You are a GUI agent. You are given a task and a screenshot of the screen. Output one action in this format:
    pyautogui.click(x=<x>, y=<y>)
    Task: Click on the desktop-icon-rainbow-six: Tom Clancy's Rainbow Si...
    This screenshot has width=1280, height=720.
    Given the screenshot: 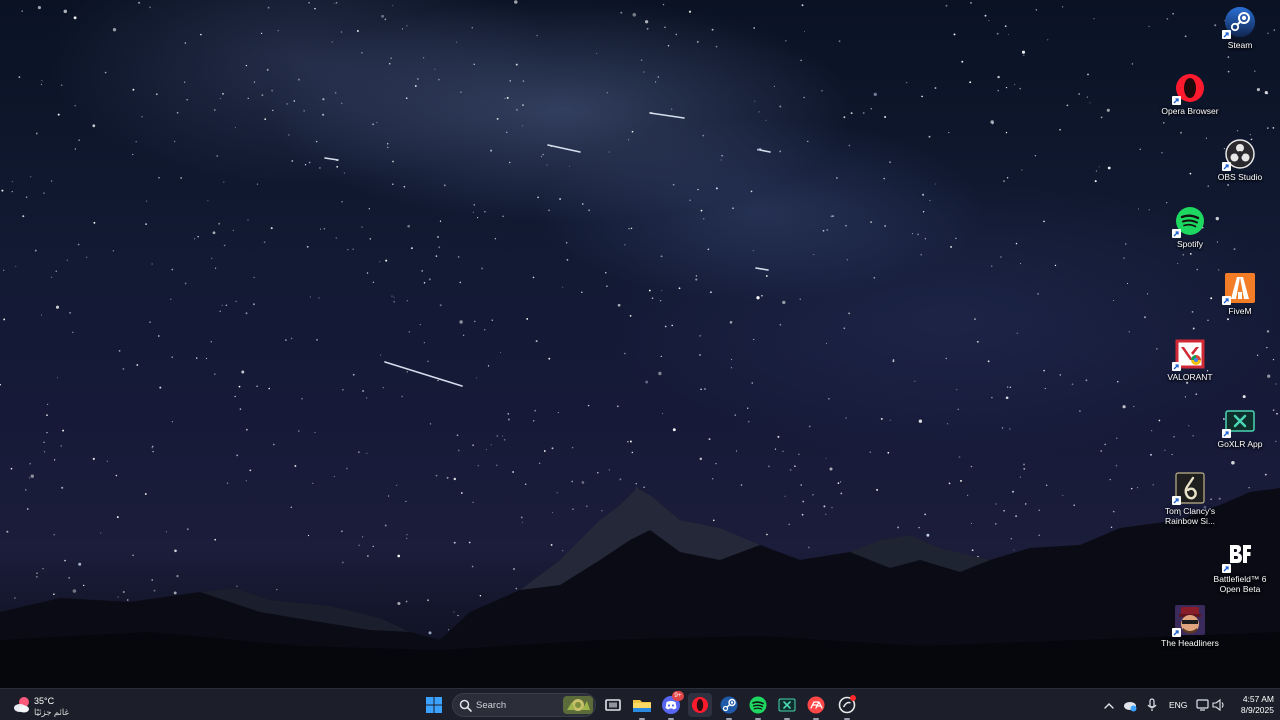 What is the action you would take?
    pyautogui.click(x=1190, y=499)
    